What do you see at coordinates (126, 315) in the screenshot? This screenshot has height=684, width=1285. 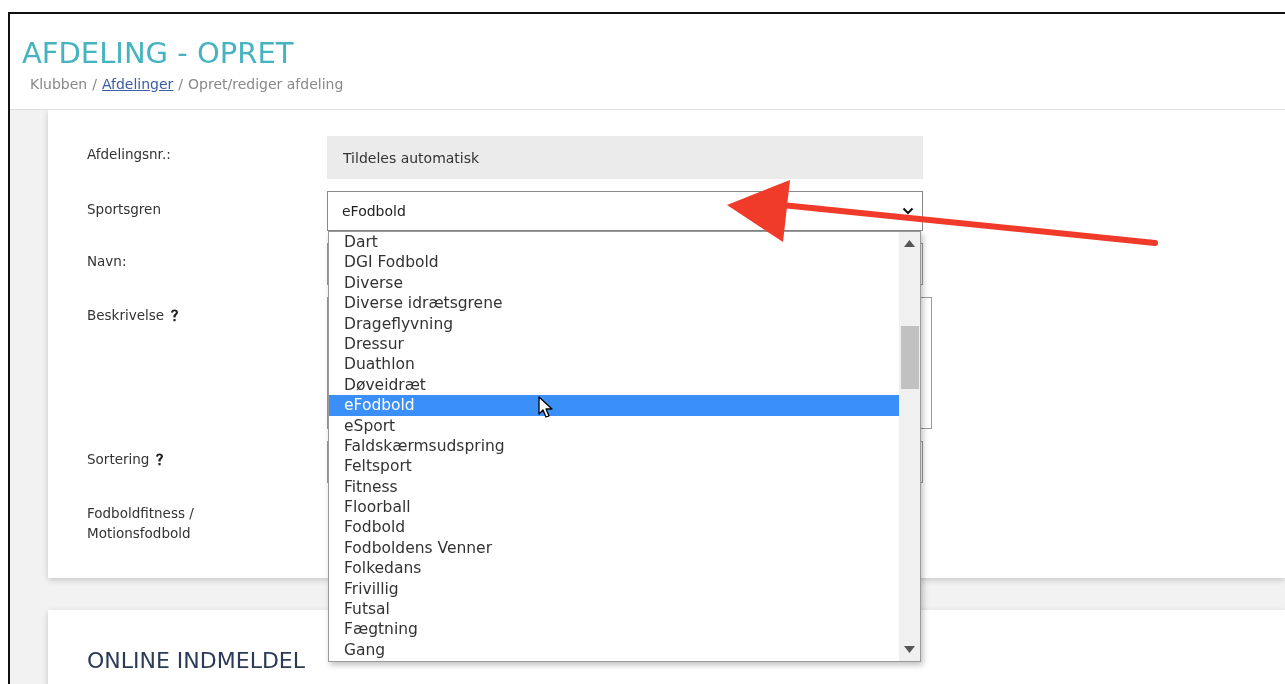 I see `field-label: Beskrivelse` at bounding box center [126, 315].